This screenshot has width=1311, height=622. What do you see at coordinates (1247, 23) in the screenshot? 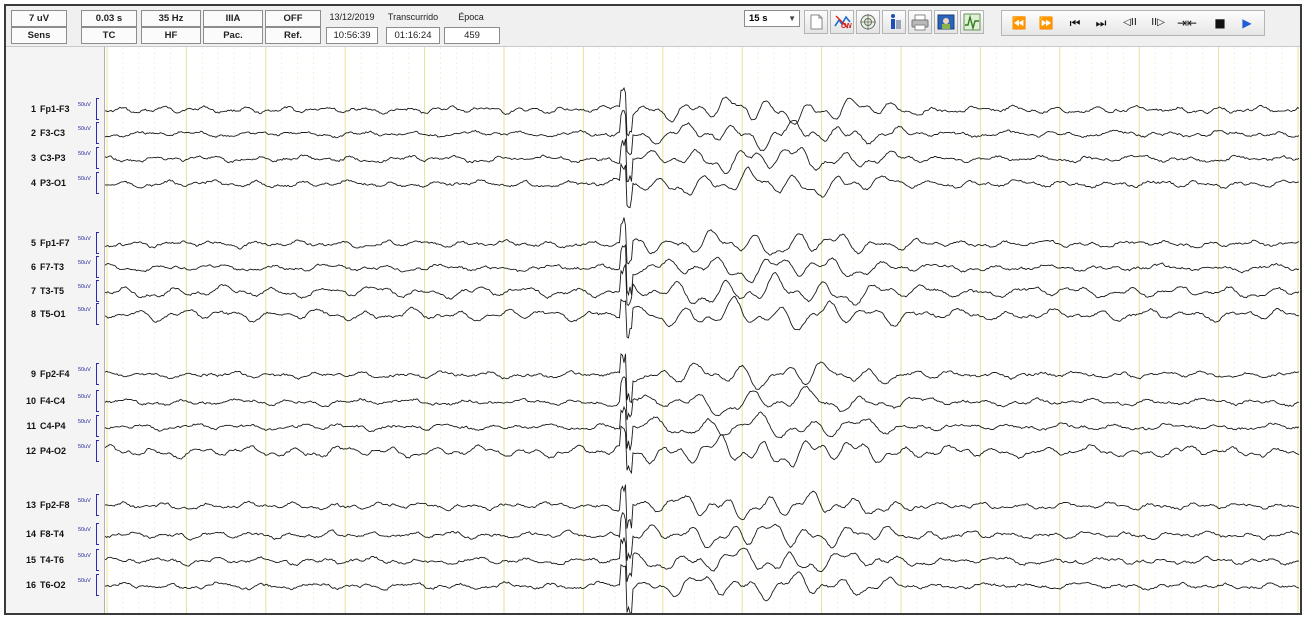
I see `play-button: ▶` at bounding box center [1247, 23].